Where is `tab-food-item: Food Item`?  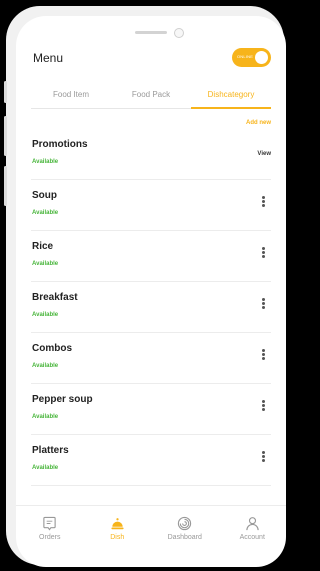 tab-food-item: Food Item is located at coordinates (71, 94).